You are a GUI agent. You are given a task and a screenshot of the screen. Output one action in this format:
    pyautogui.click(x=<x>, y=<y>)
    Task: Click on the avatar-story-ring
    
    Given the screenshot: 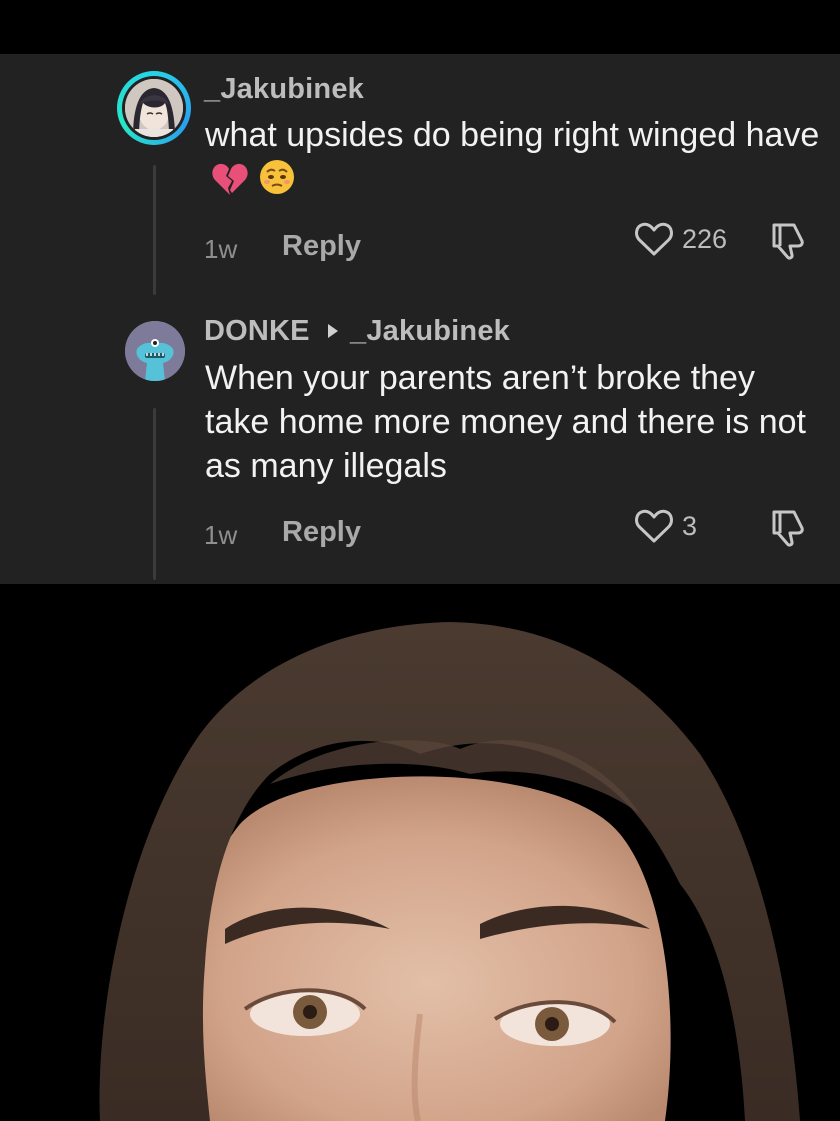 What is the action you would take?
    pyautogui.click(x=154, y=108)
    